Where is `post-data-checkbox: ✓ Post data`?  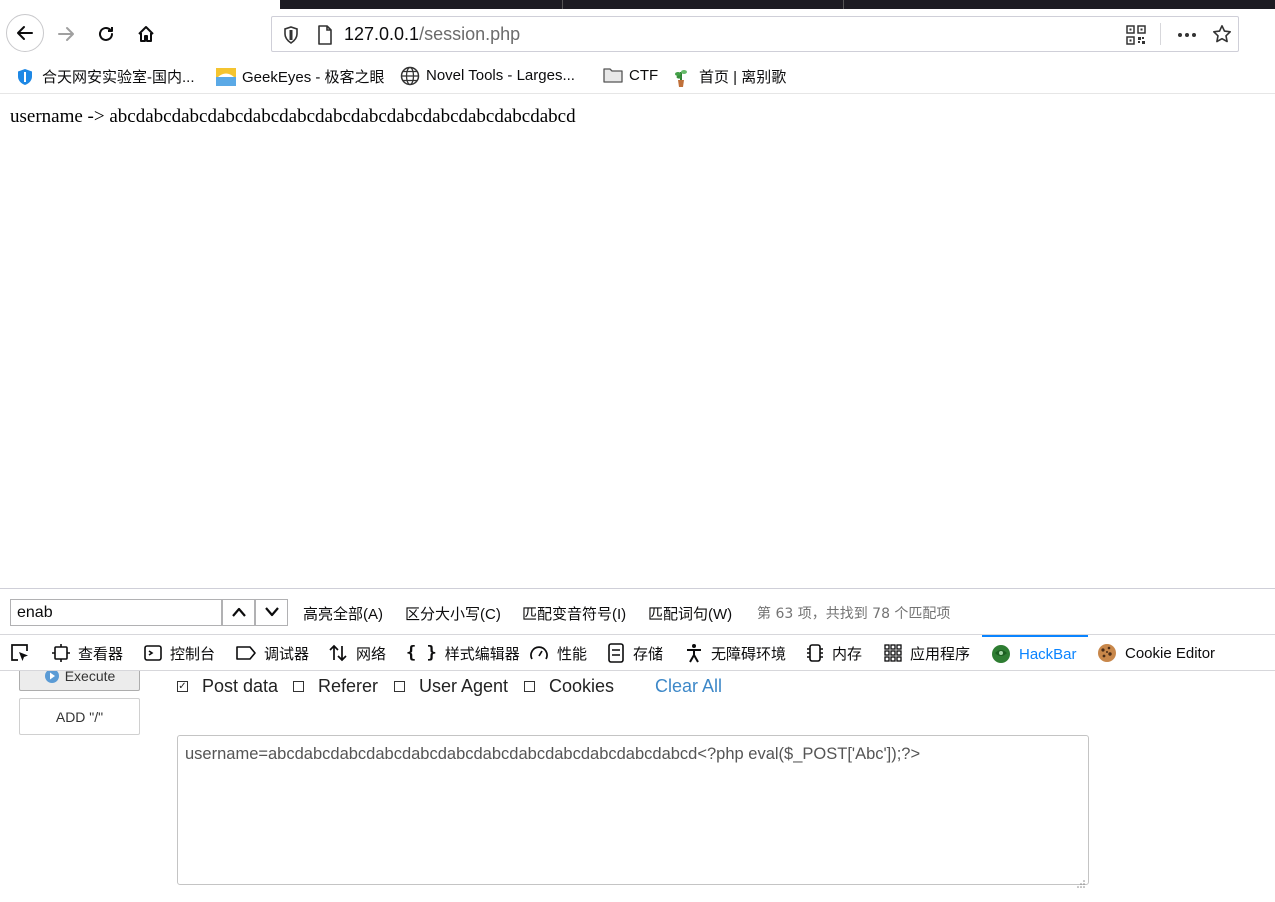
post-data-checkbox: ✓ Post data is located at coordinates (227, 686).